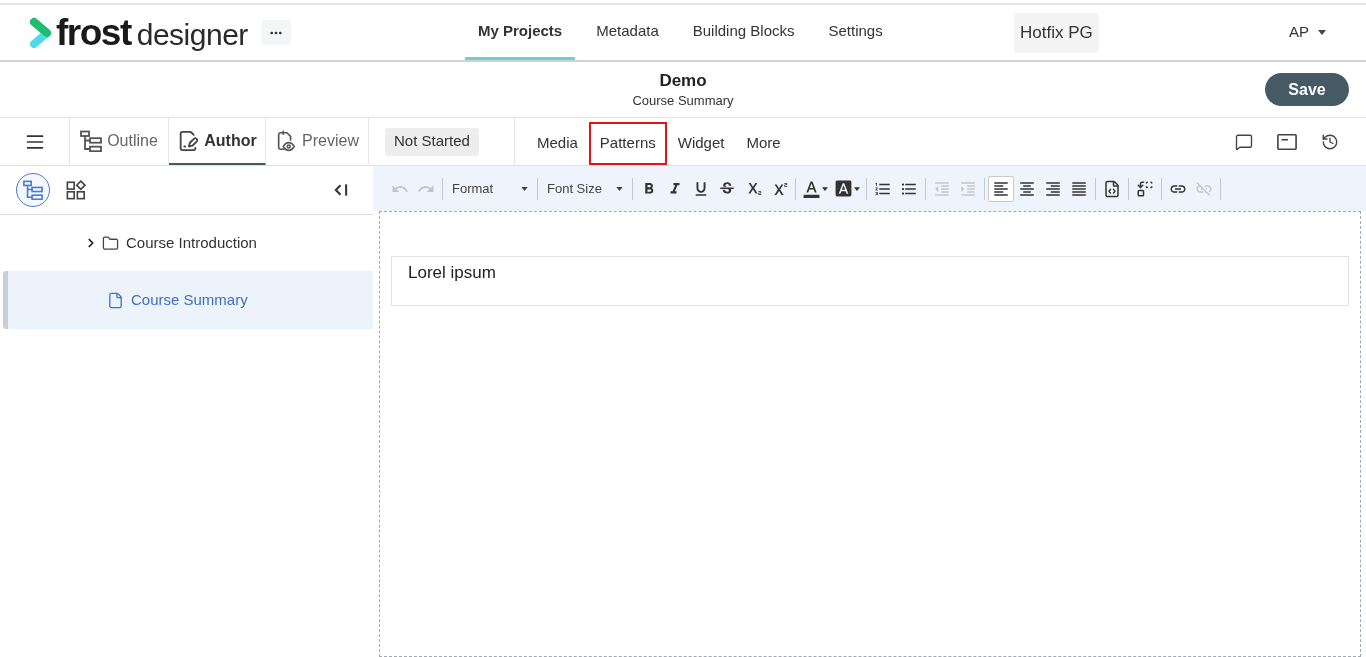 The image size is (1366, 657). Describe the element at coordinates (110, 243) in the screenshot. I see `folder-icon` at that location.